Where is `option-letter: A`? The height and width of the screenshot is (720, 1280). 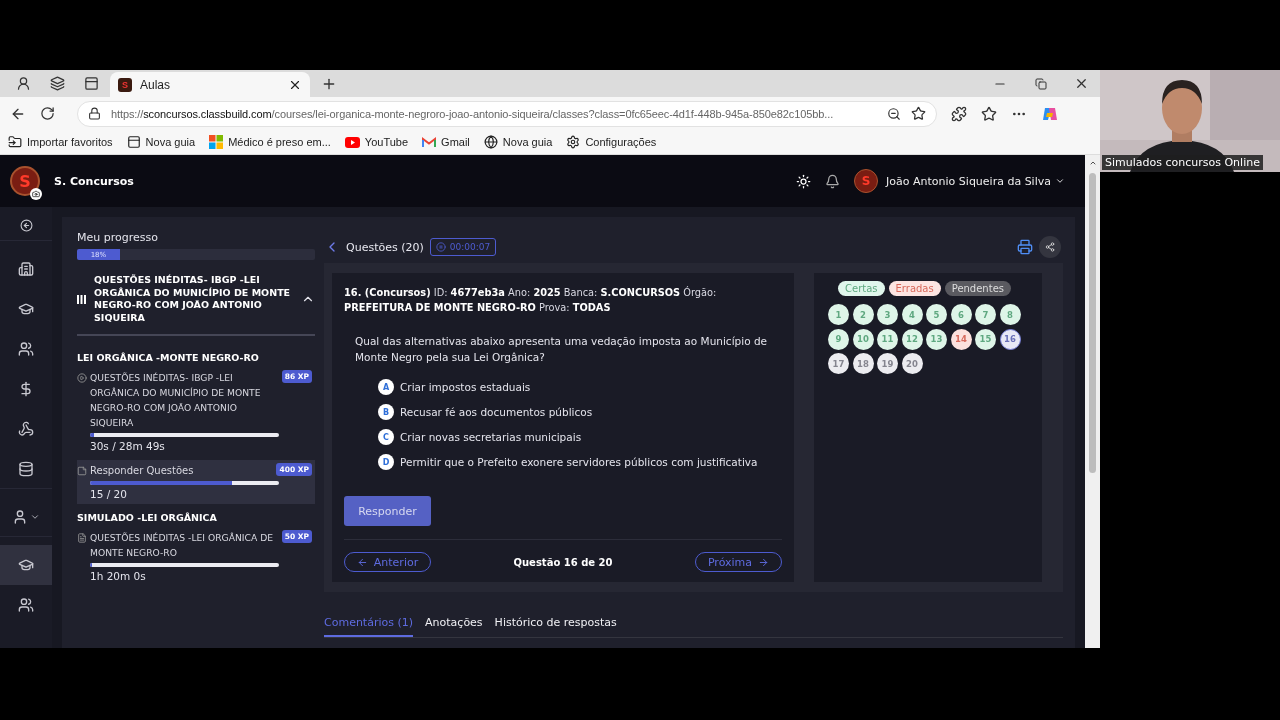 option-letter: A is located at coordinates (386, 387).